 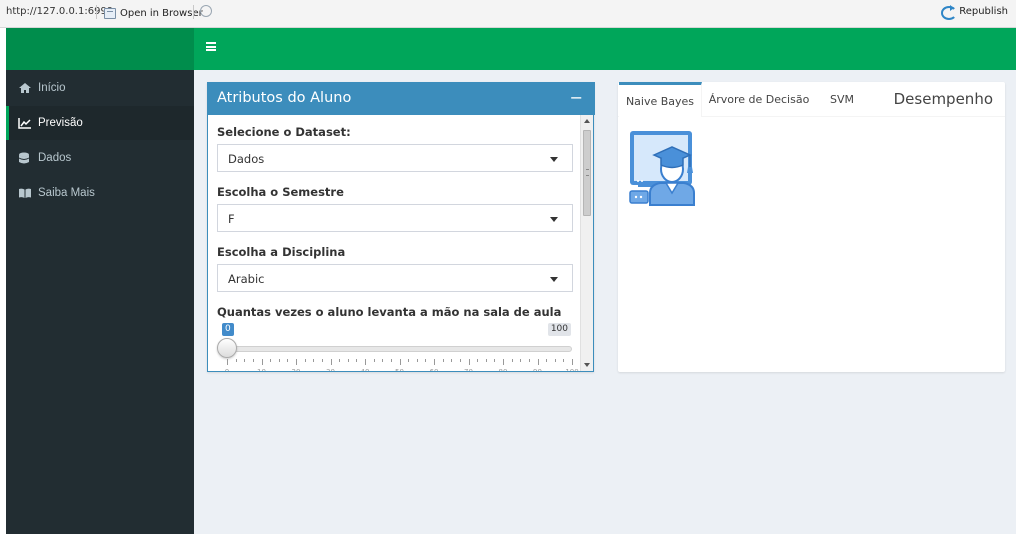 What do you see at coordinates (401, 98) in the screenshot?
I see `box-header: Atributos do Aluno −` at bounding box center [401, 98].